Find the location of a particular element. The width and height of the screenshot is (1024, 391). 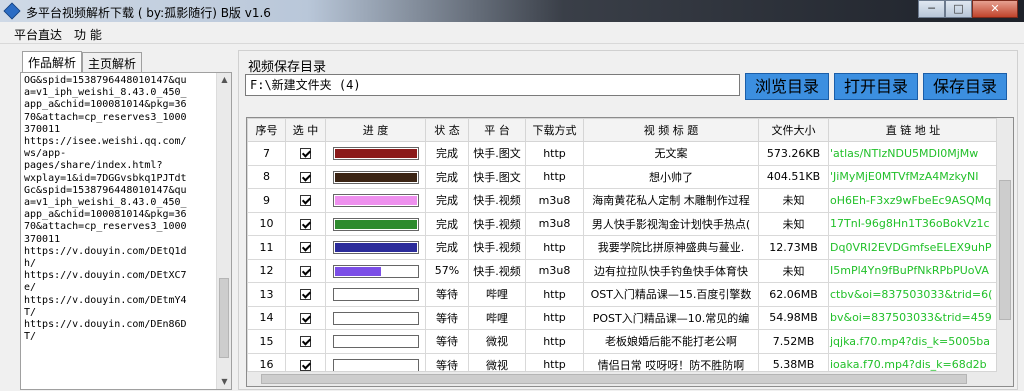

row-link: Dq0VRI2EVDGmfseELEX9uhP is located at coordinates (913, 247).